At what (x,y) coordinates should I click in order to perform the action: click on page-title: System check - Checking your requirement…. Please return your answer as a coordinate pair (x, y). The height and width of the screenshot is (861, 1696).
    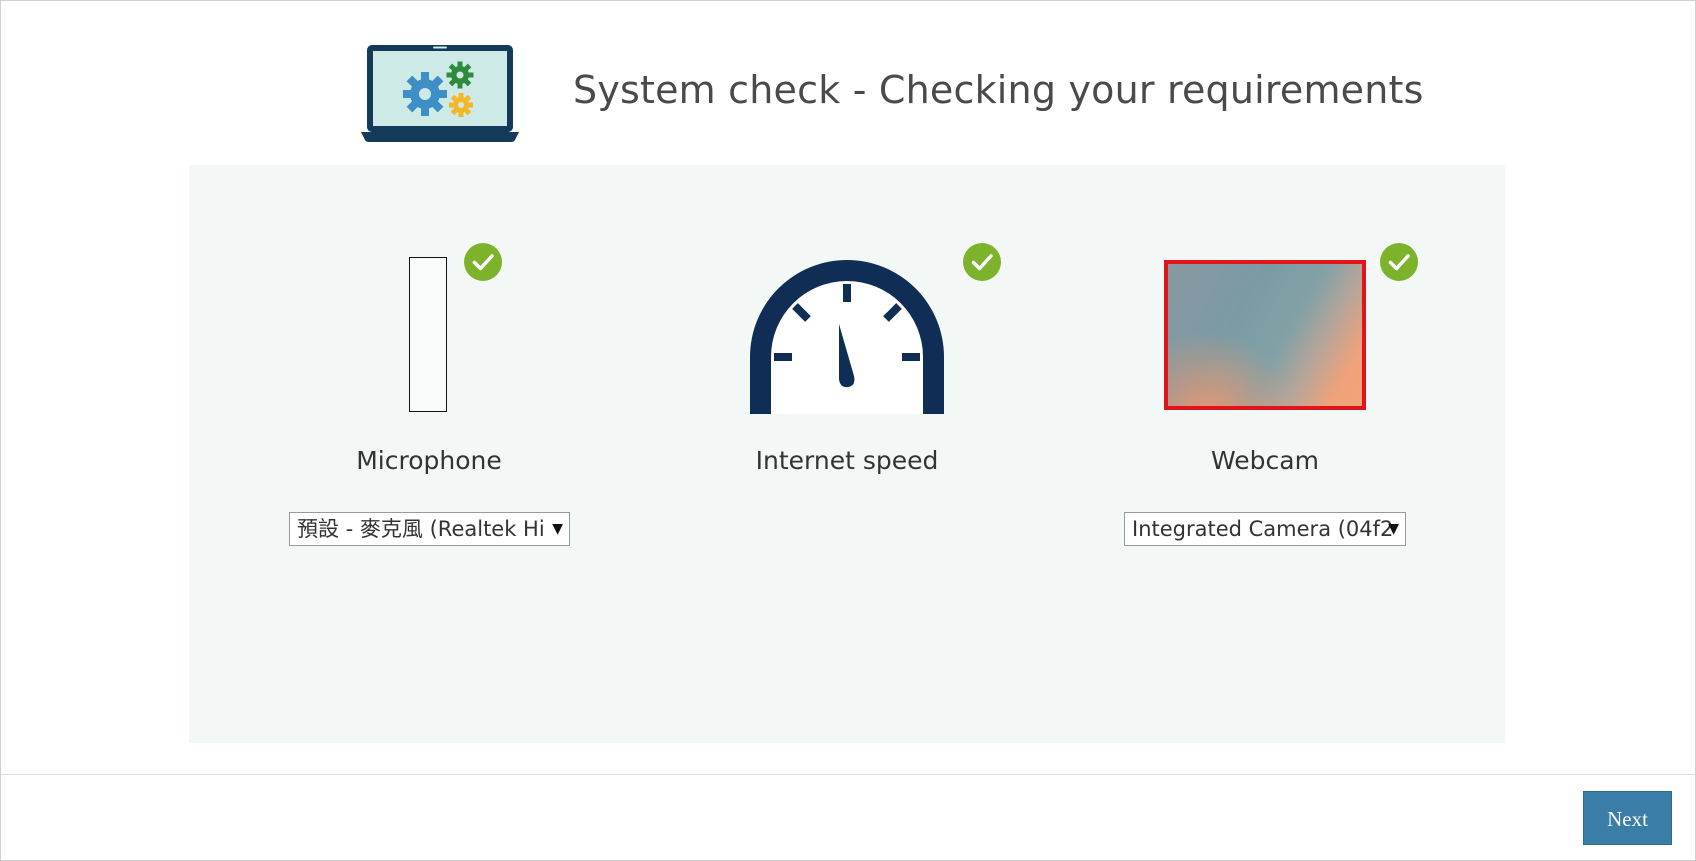
    Looking at the image, I should click on (998, 90).